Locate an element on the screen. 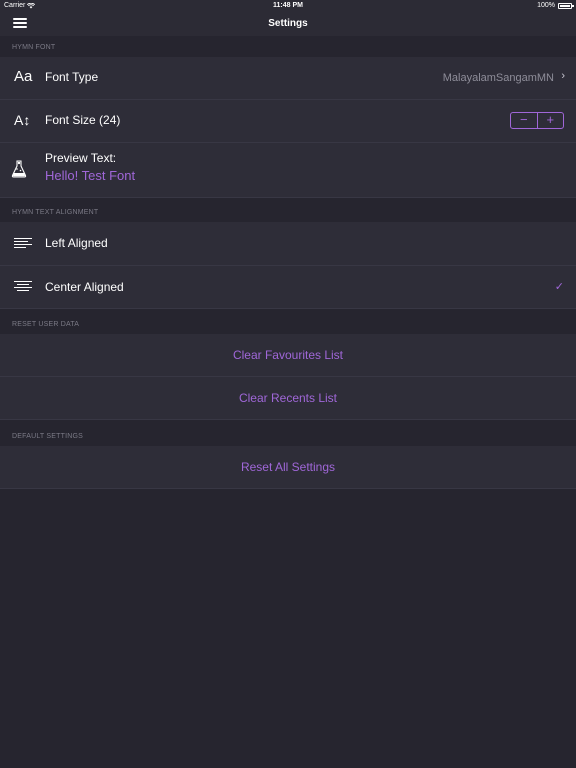 This screenshot has width=576, height=768. font-size-row: A↕ Font Size (24) − + is located at coordinates (288, 121).